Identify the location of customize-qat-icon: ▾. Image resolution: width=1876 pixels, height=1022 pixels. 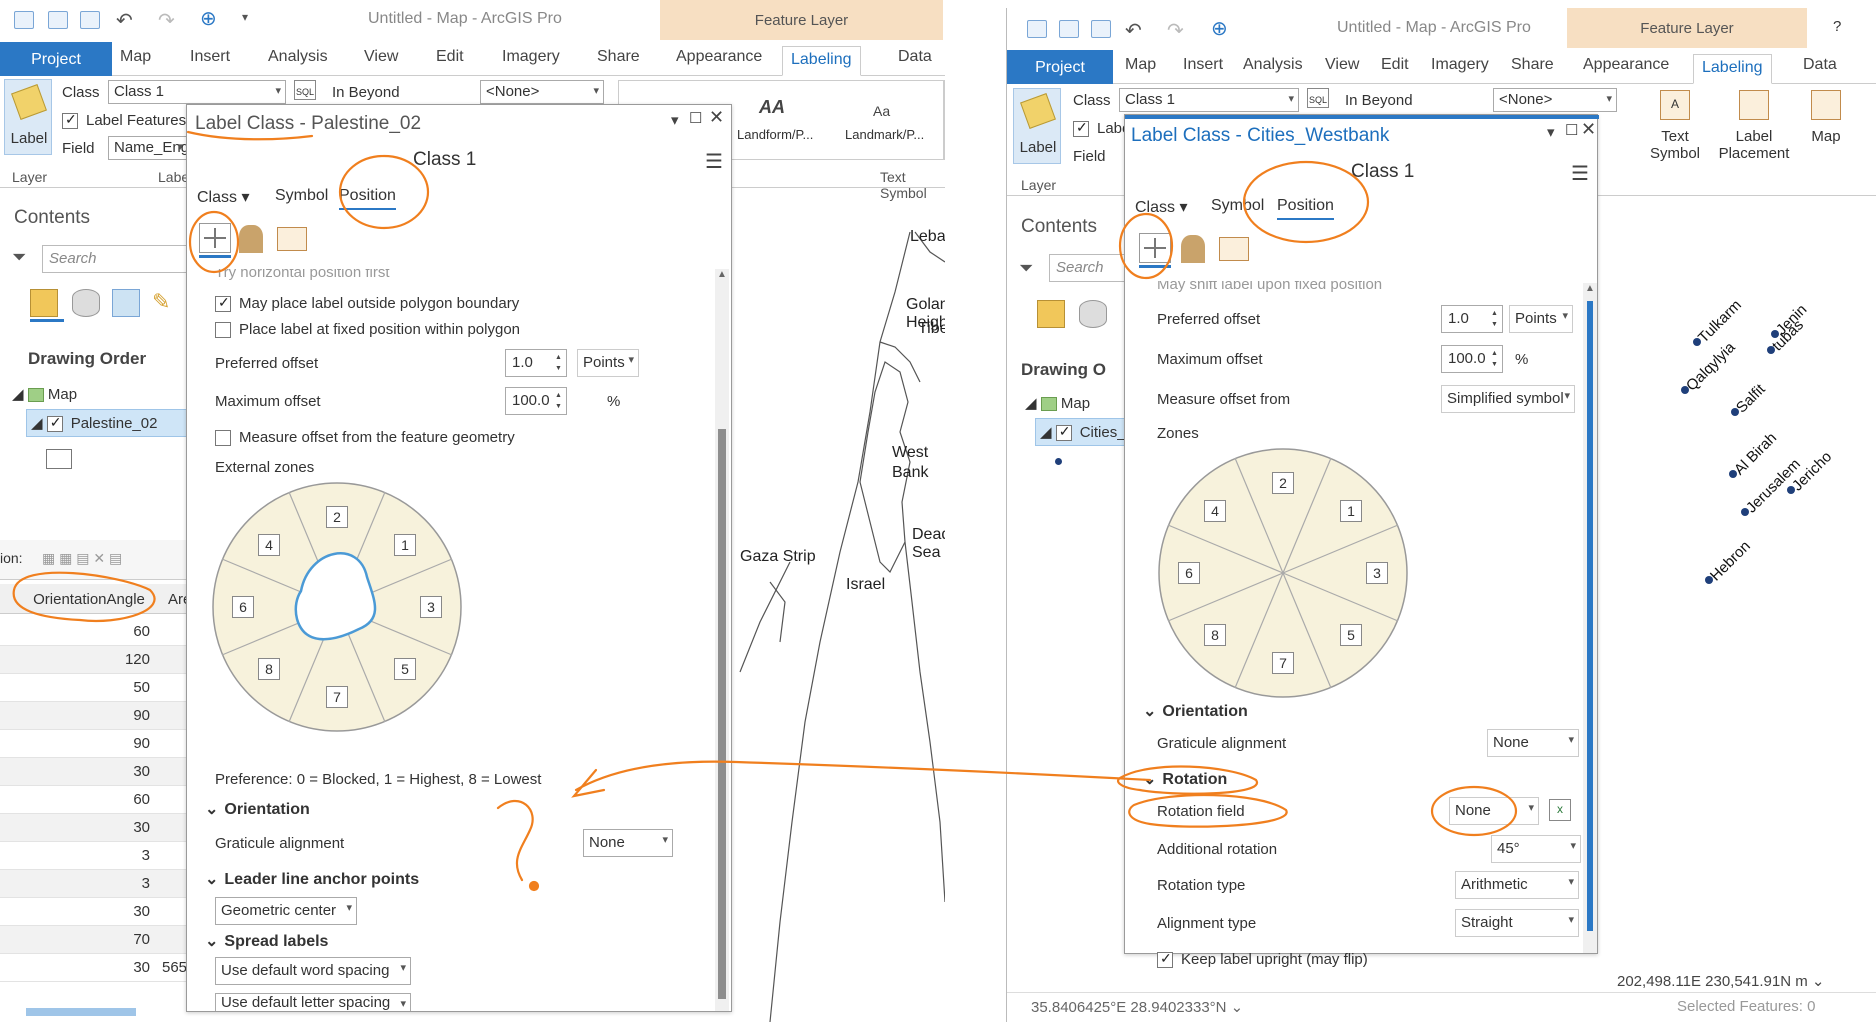
(245, 17).